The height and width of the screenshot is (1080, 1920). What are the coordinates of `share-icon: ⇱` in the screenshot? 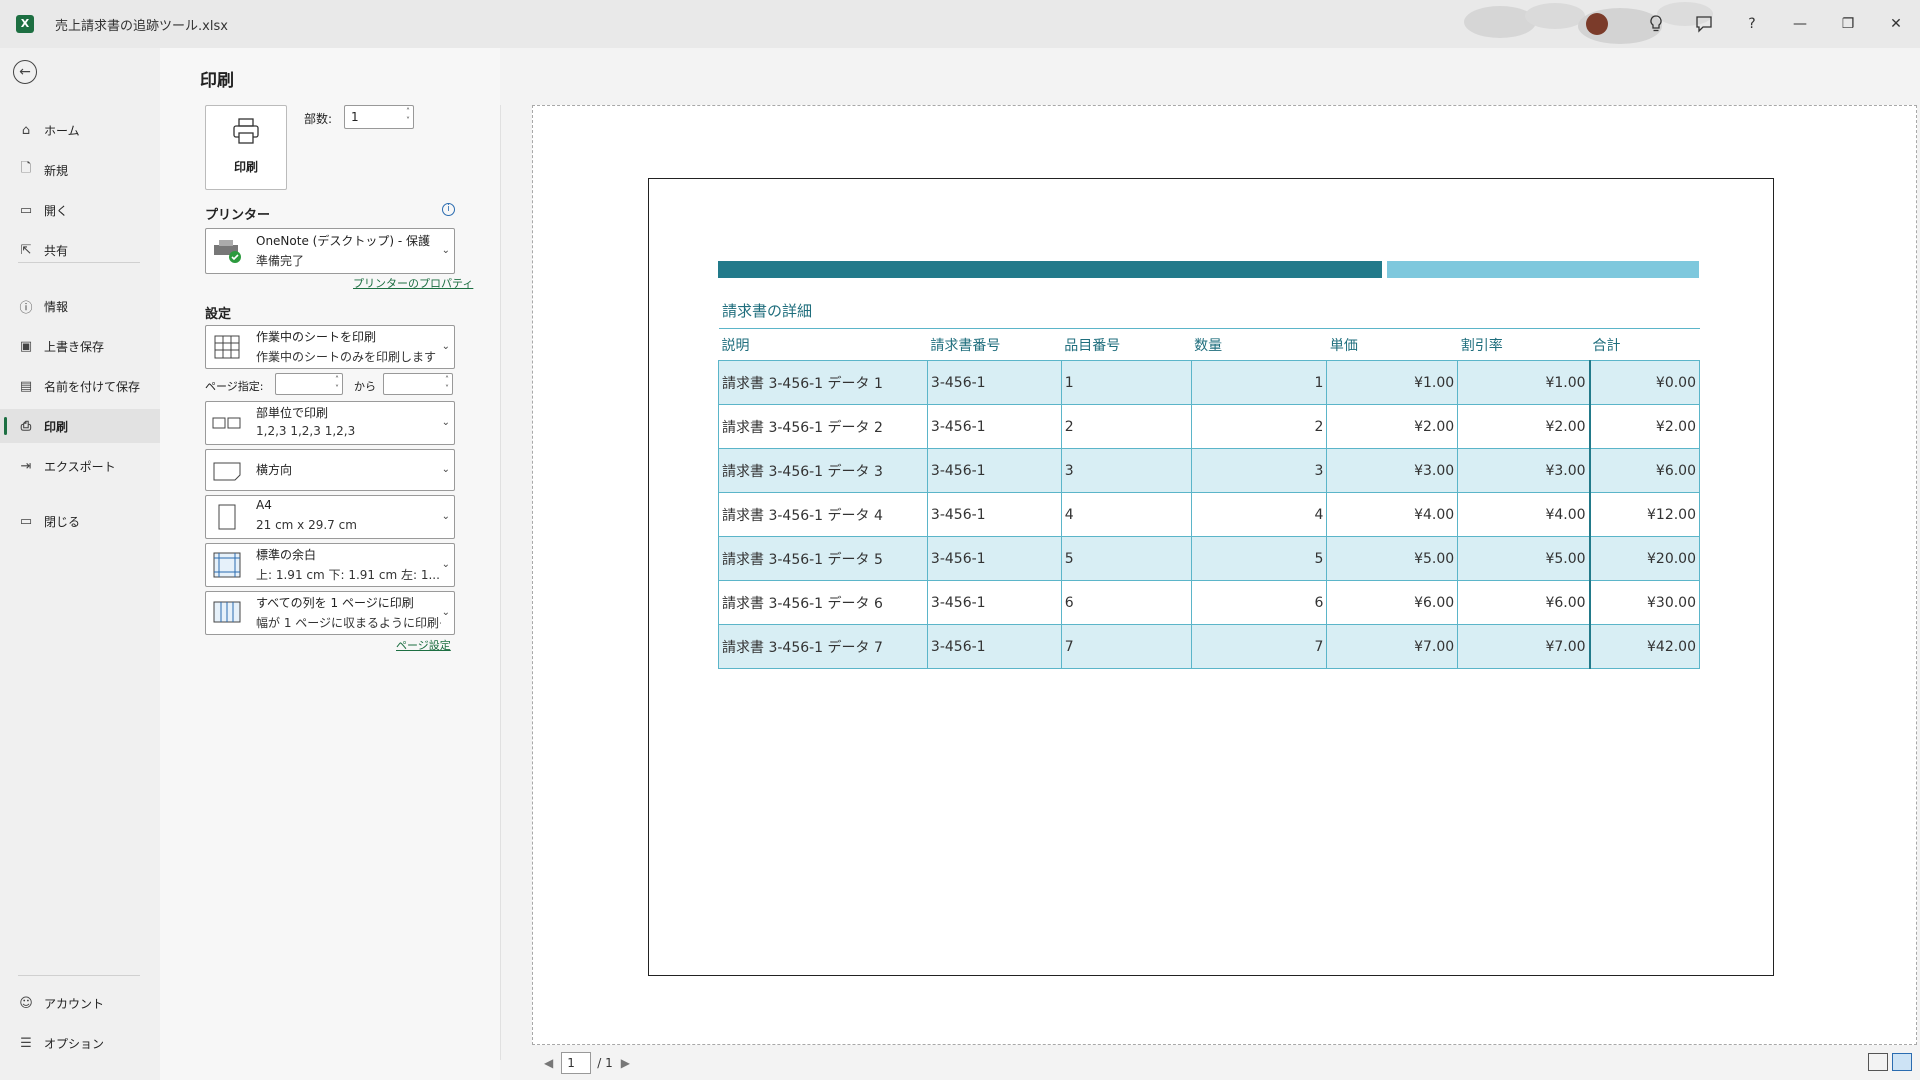 It's located at (26, 250).